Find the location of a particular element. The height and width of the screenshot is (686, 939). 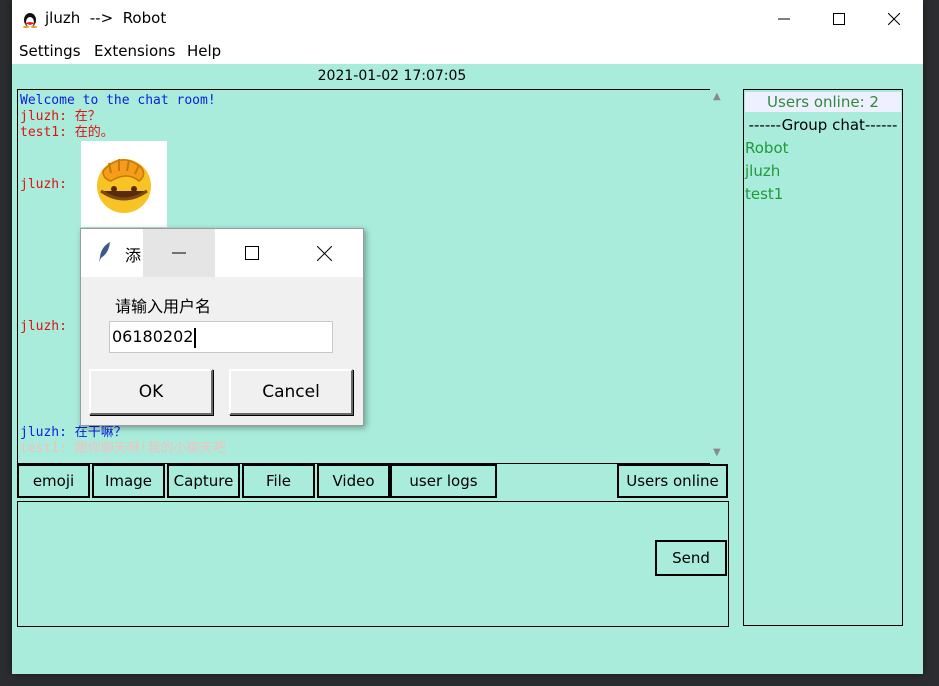

maximize-button is located at coordinates (839, 19).